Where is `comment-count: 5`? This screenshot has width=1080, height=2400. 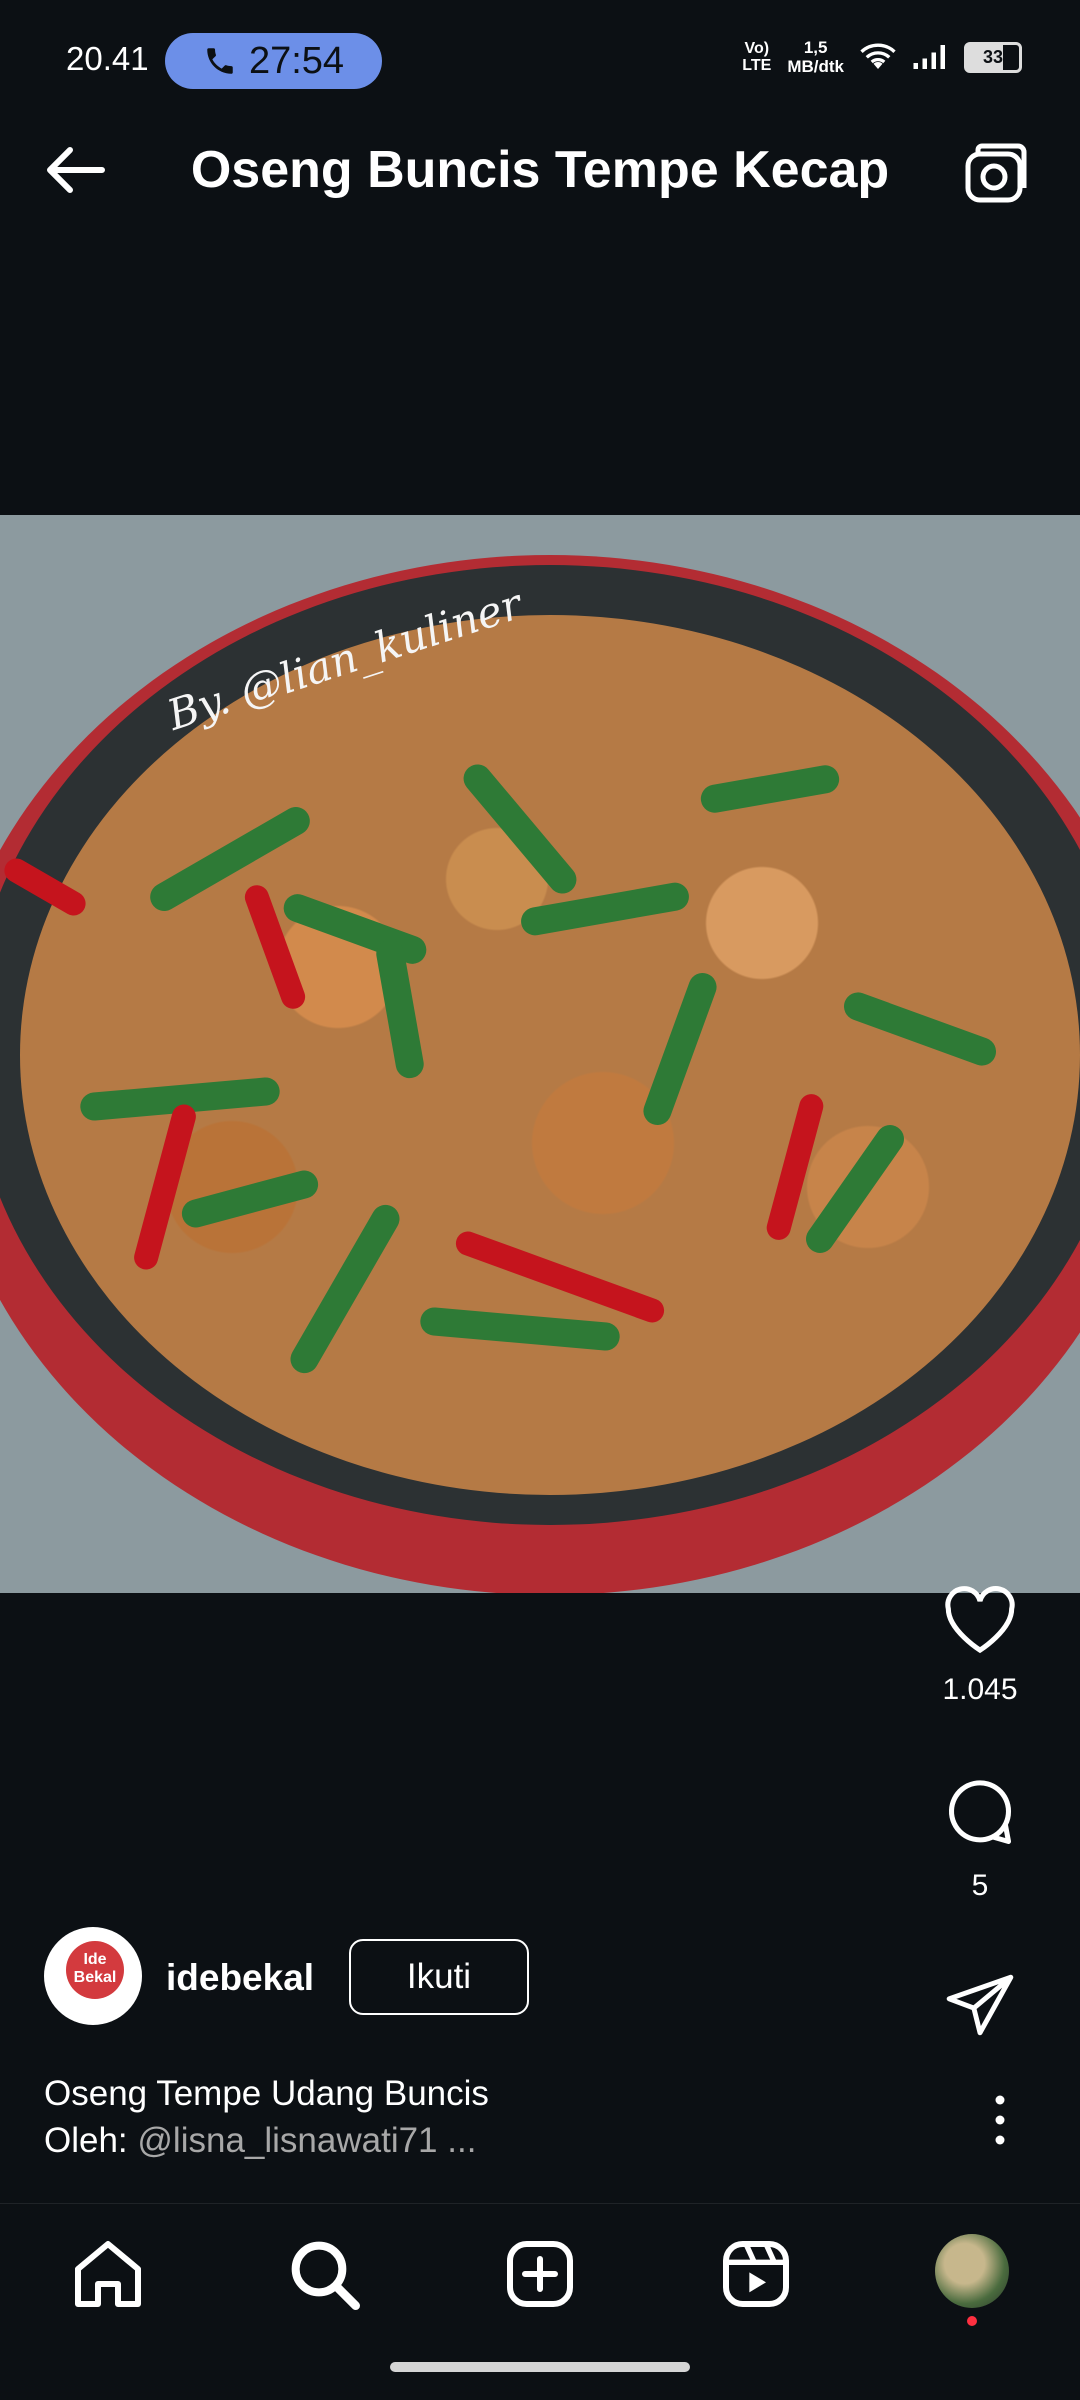 comment-count: 5 is located at coordinates (980, 1886).